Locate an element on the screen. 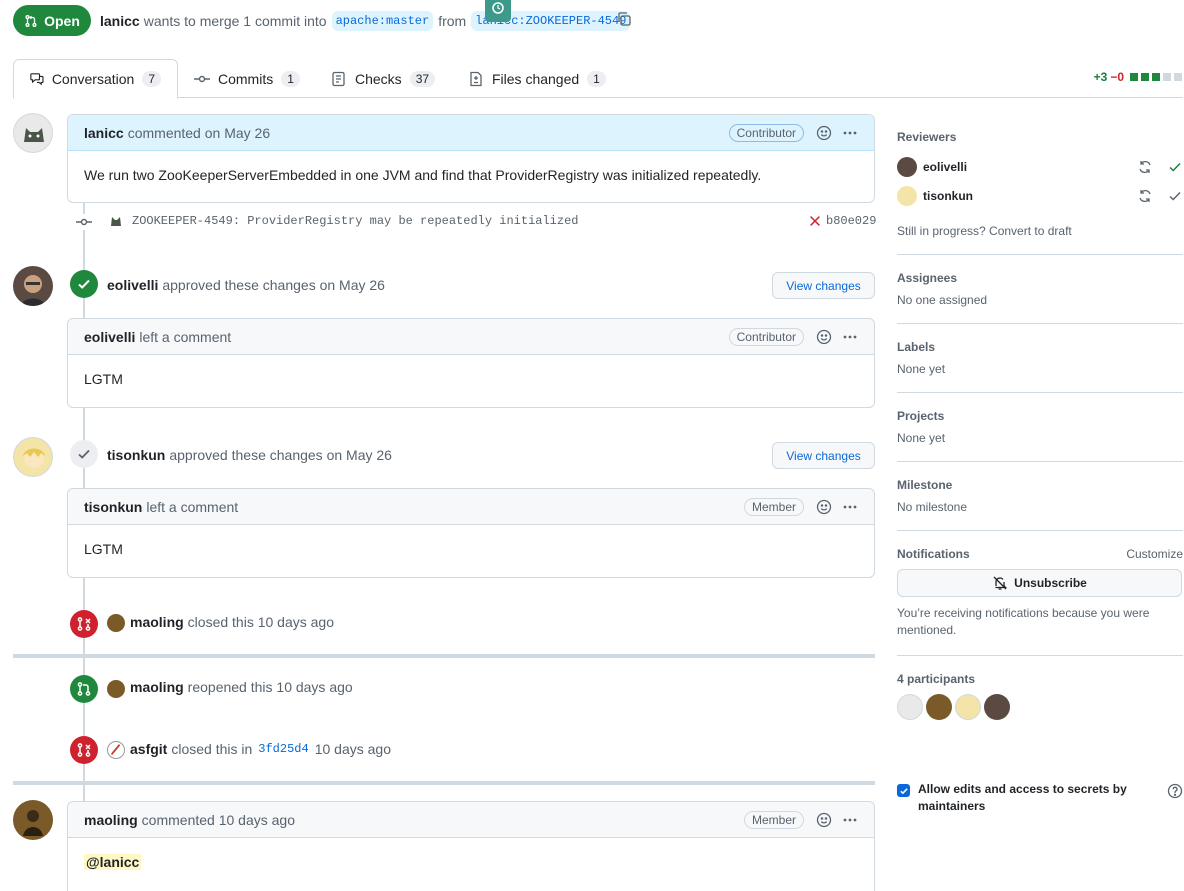 The image size is (1184, 891). git-pull-request-closed-icon is located at coordinates (84, 624).